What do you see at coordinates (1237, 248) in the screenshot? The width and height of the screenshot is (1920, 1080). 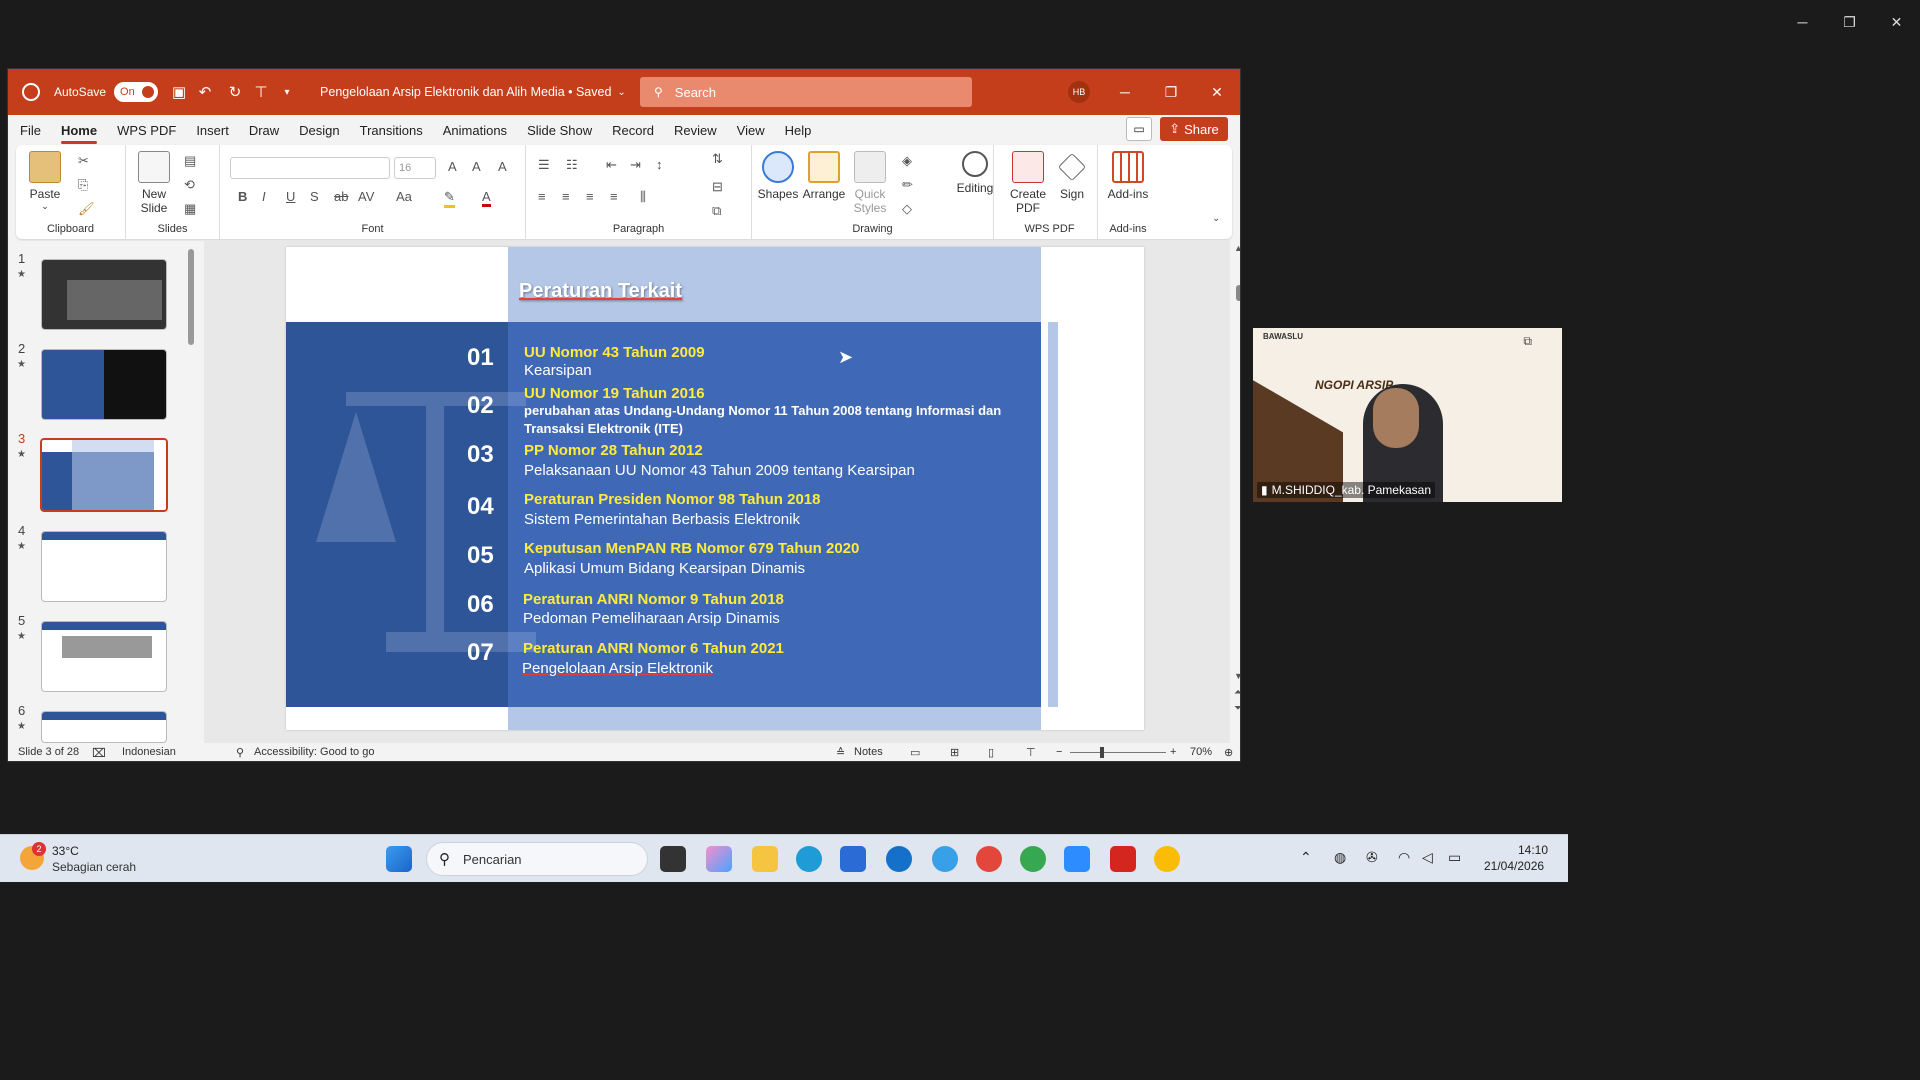 I see `scroll-up-icon: ▲` at bounding box center [1237, 248].